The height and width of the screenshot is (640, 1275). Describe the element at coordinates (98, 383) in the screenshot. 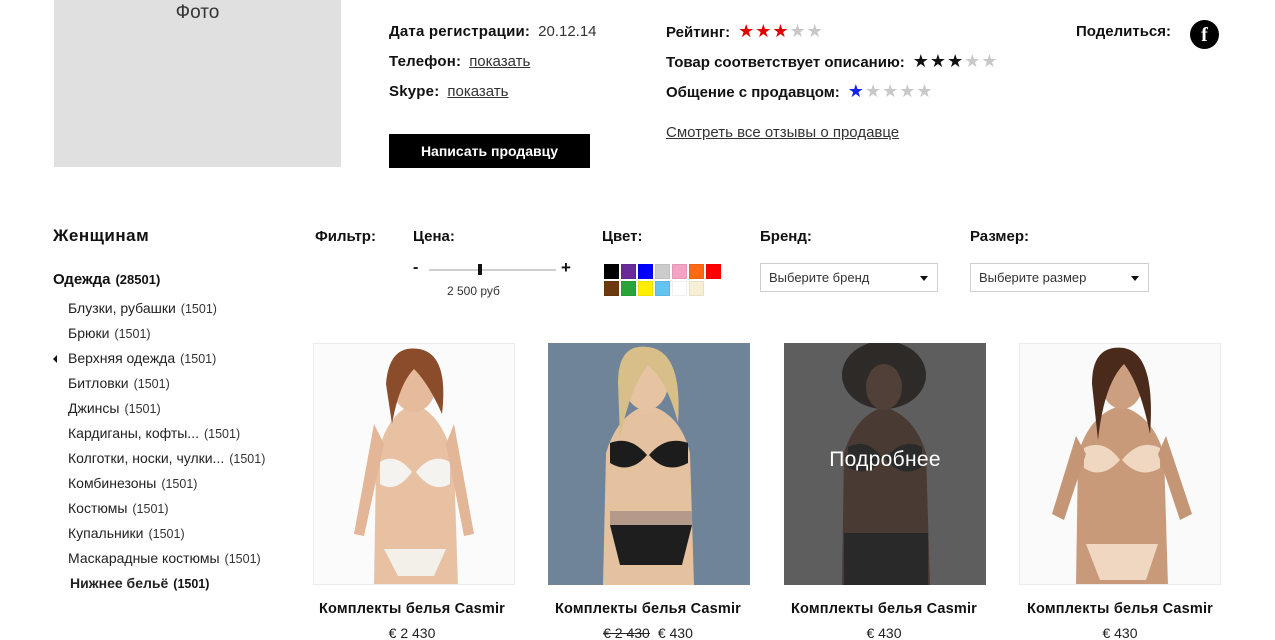

I see `subcategory-label: Битловки` at that location.